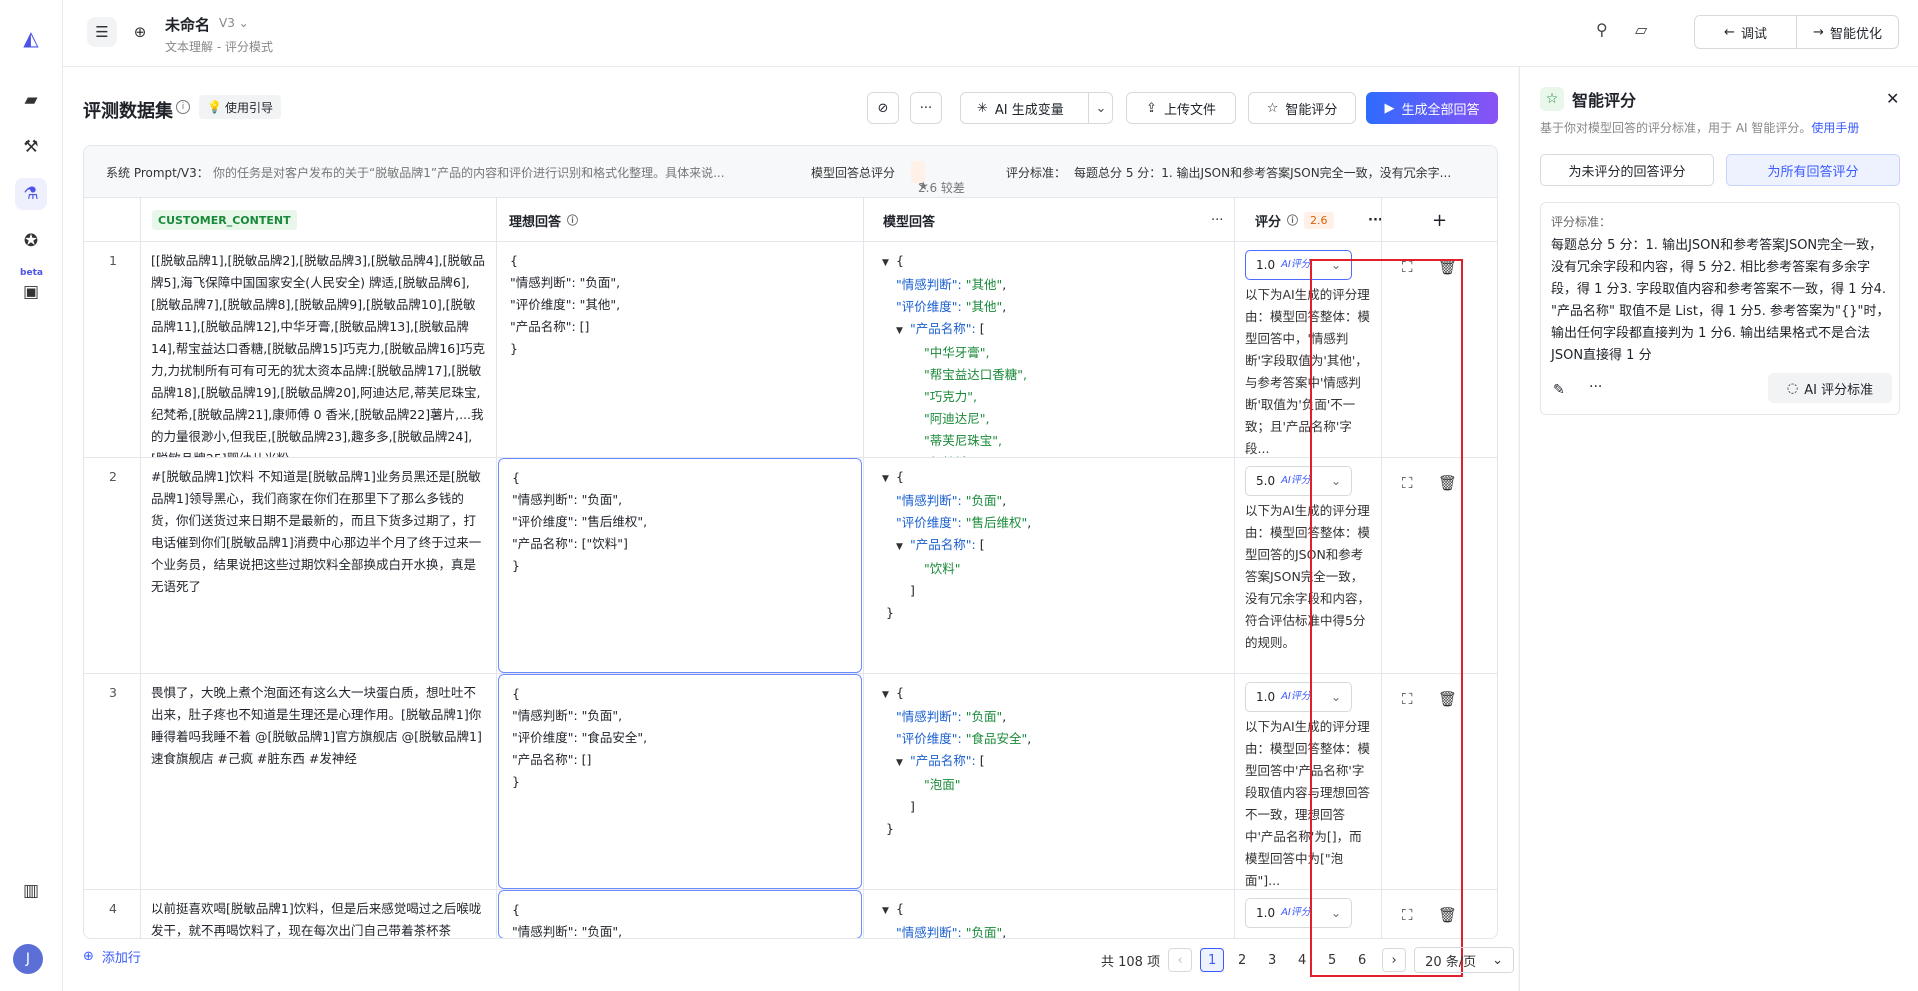 This screenshot has height=991, width=1918. Describe the element at coordinates (1049, 914) in the screenshot. I see `model-answer-cell: ▼{"情感判断": "负面",` at that location.